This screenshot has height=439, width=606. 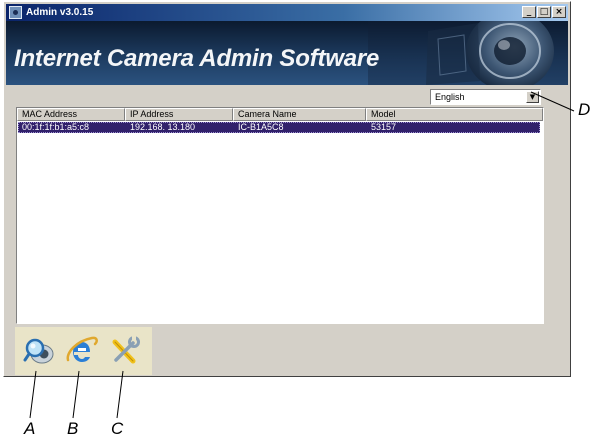 What do you see at coordinates (584, 109) in the screenshot?
I see `callout-label-d: D` at bounding box center [584, 109].